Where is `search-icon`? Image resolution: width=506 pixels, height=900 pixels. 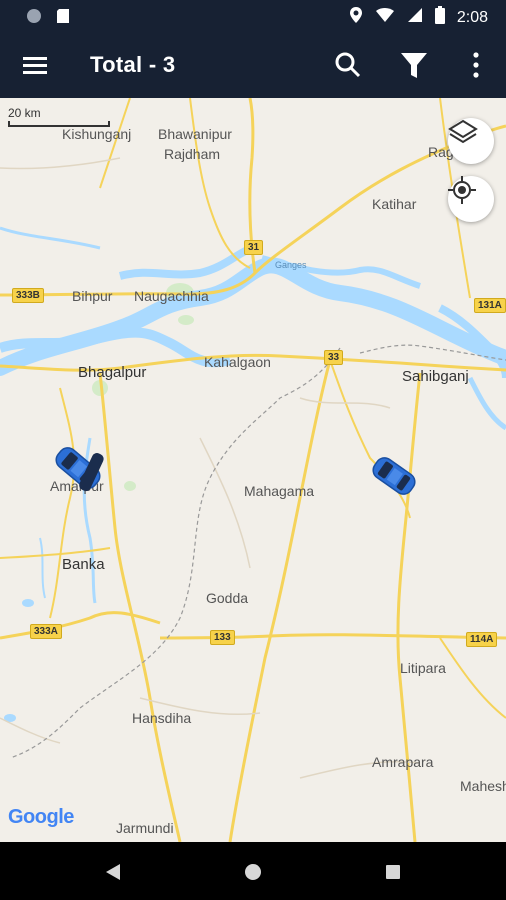 search-icon is located at coordinates (348, 65).